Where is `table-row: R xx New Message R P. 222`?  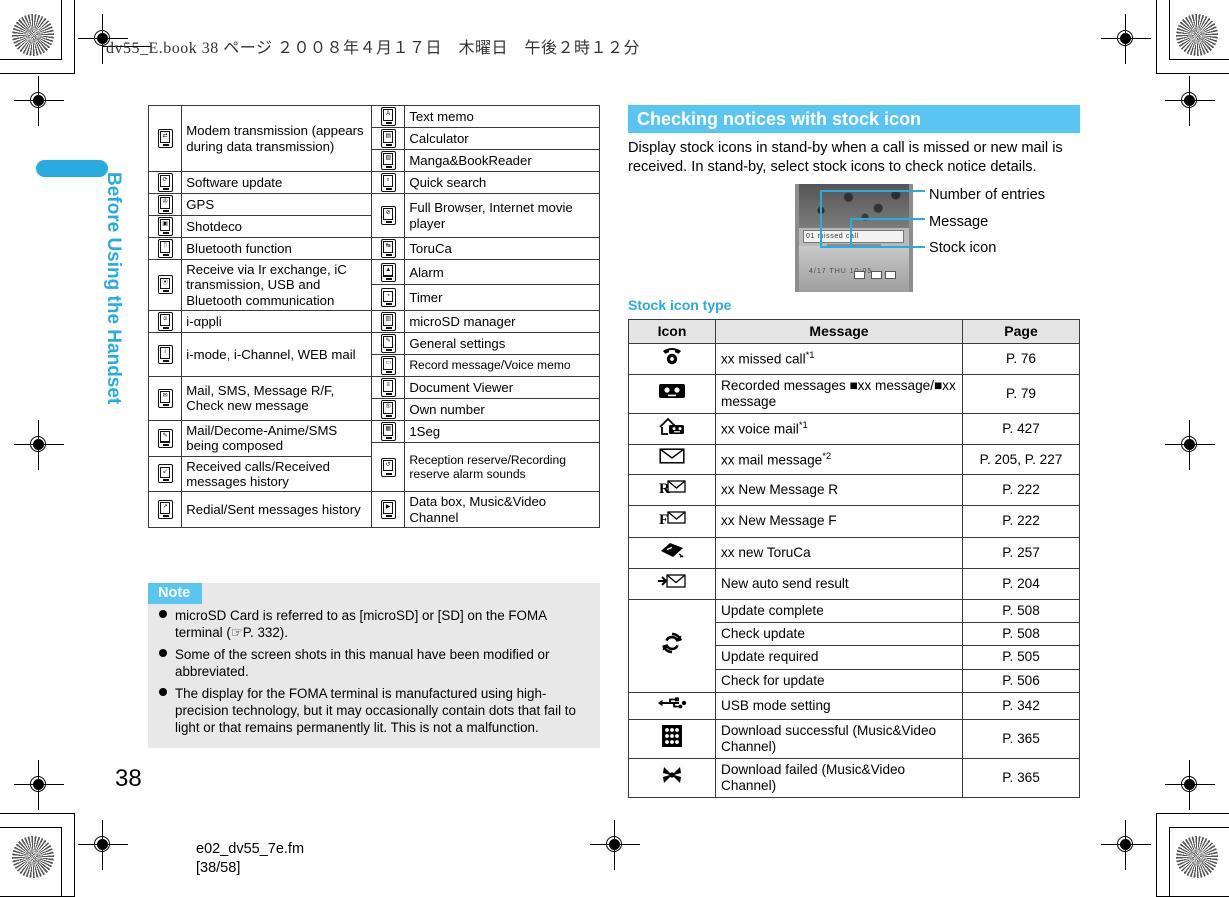 table-row: R xx New Message R P. 222 is located at coordinates (854, 490).